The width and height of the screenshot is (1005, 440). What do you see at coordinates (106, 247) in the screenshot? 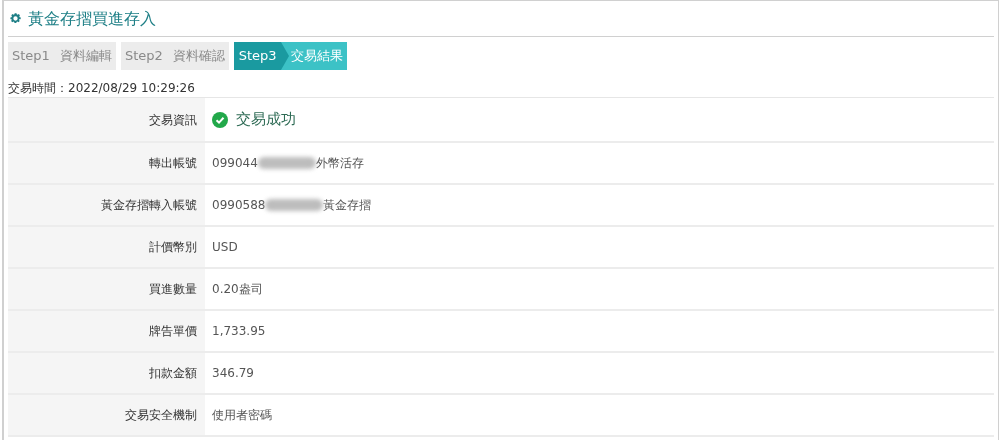
I see `field-label: 計價幣別` at bounding box center [106, 247].